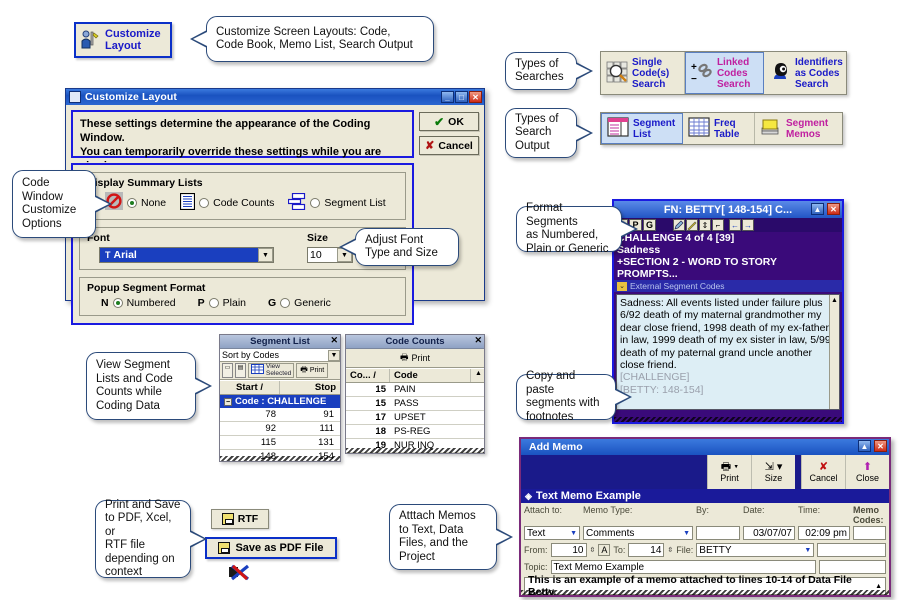 The height and width of the screenshot is (600, 900). Describe the element at coordinates (461, 97) in the screenshot. I see `maximize-button: □` at that location.